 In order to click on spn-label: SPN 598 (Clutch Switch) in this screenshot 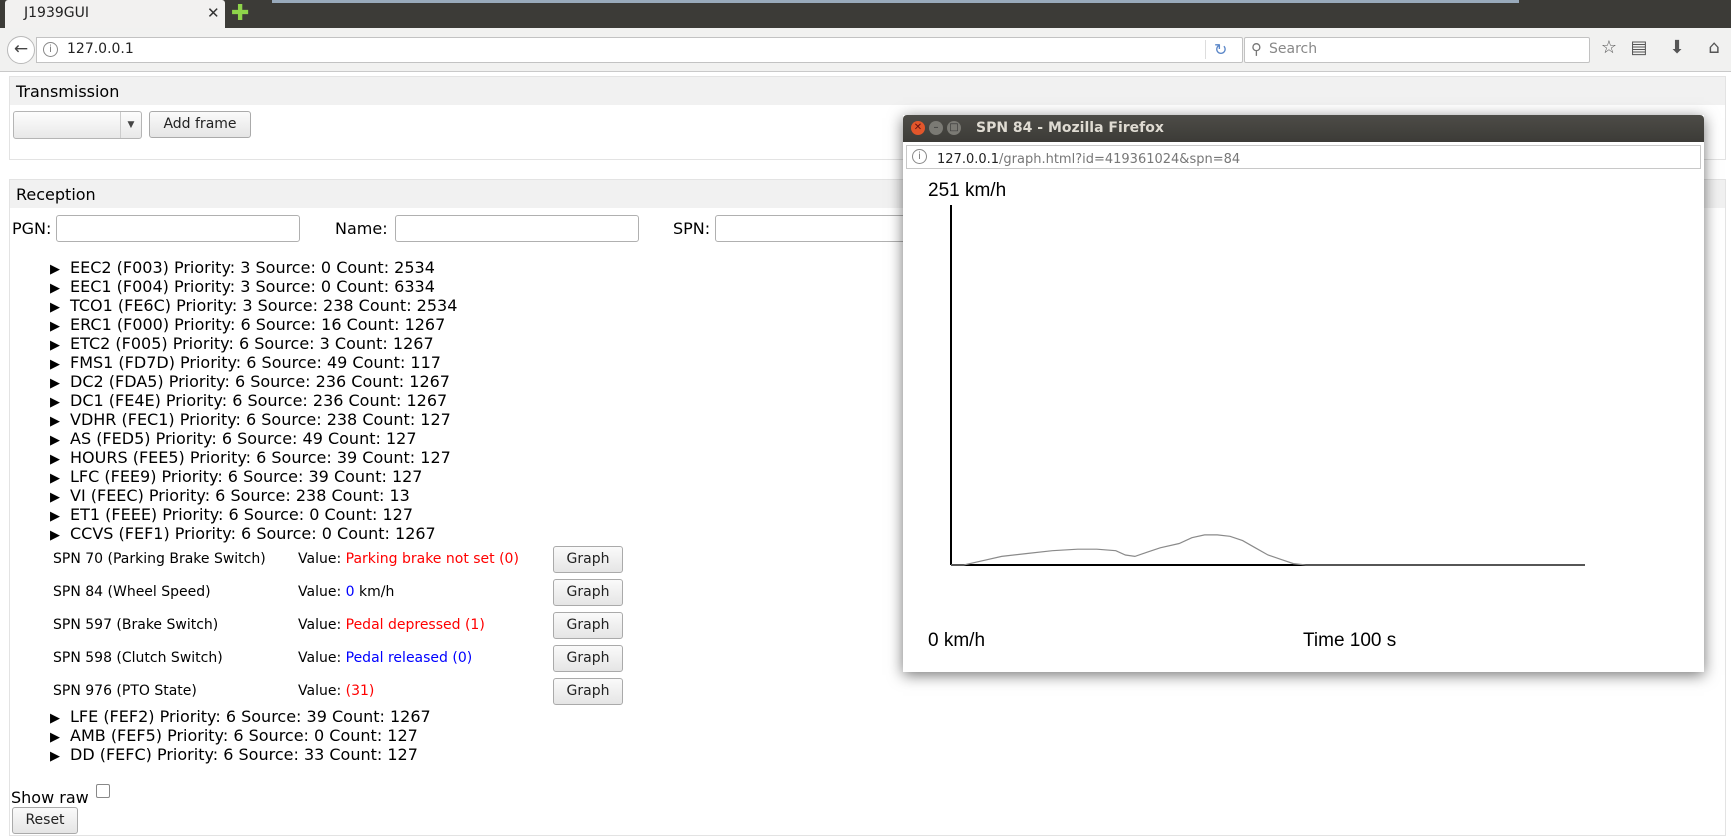, I will do `click(138, 658)`.